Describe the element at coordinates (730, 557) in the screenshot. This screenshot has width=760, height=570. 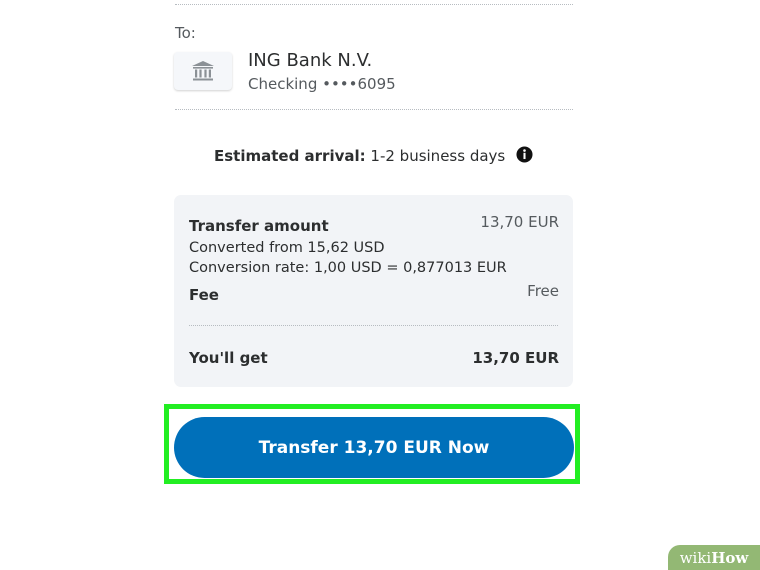
I see `watermark-how: How` at that location.